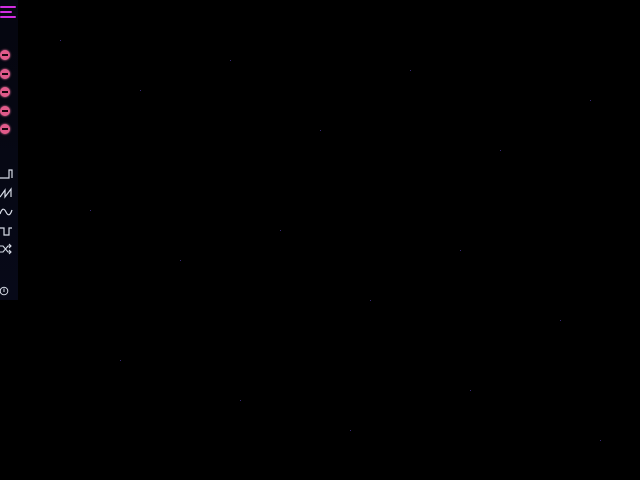  What do you see at coordinates (7, 212) in the screenshot?
I see `sine-wave-icon` at bounding box center [7, 212].